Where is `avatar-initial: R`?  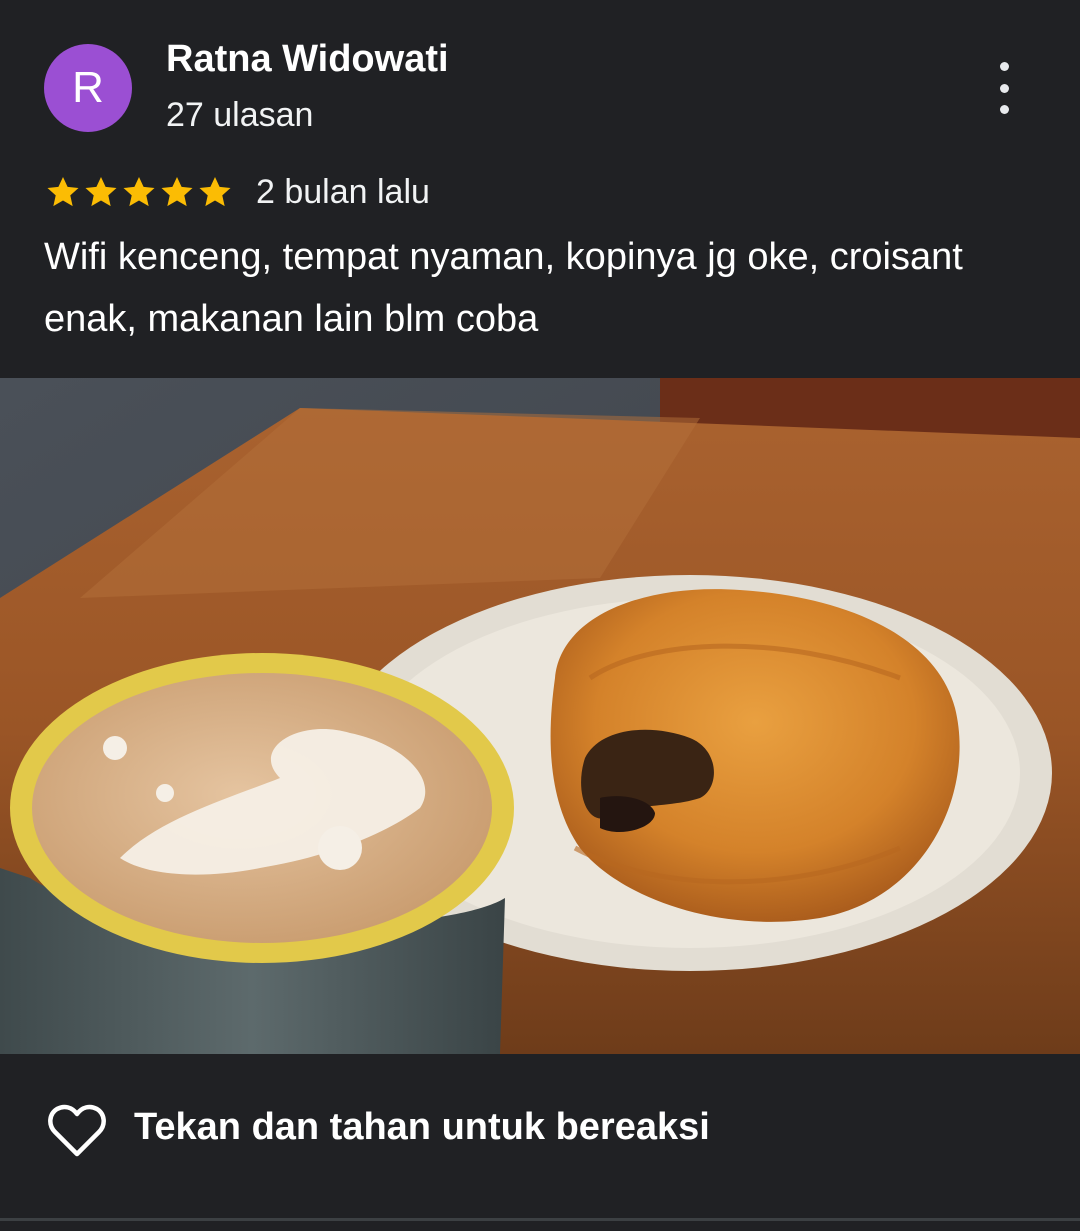 avatar-initial: R is located at coordinates (88, 87).